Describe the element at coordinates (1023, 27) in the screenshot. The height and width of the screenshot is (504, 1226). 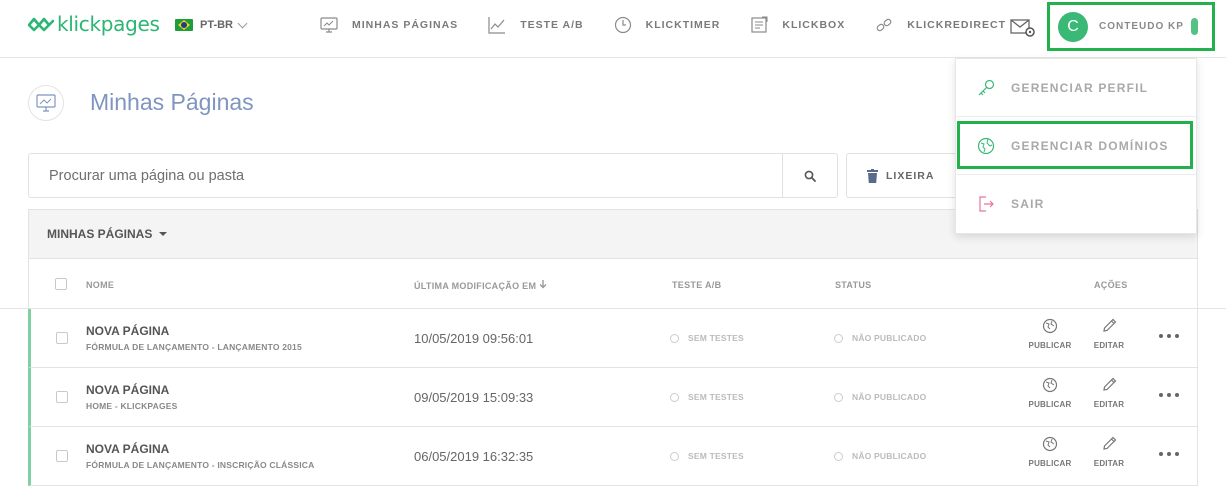
I see `mail-settings-icon` at that location.